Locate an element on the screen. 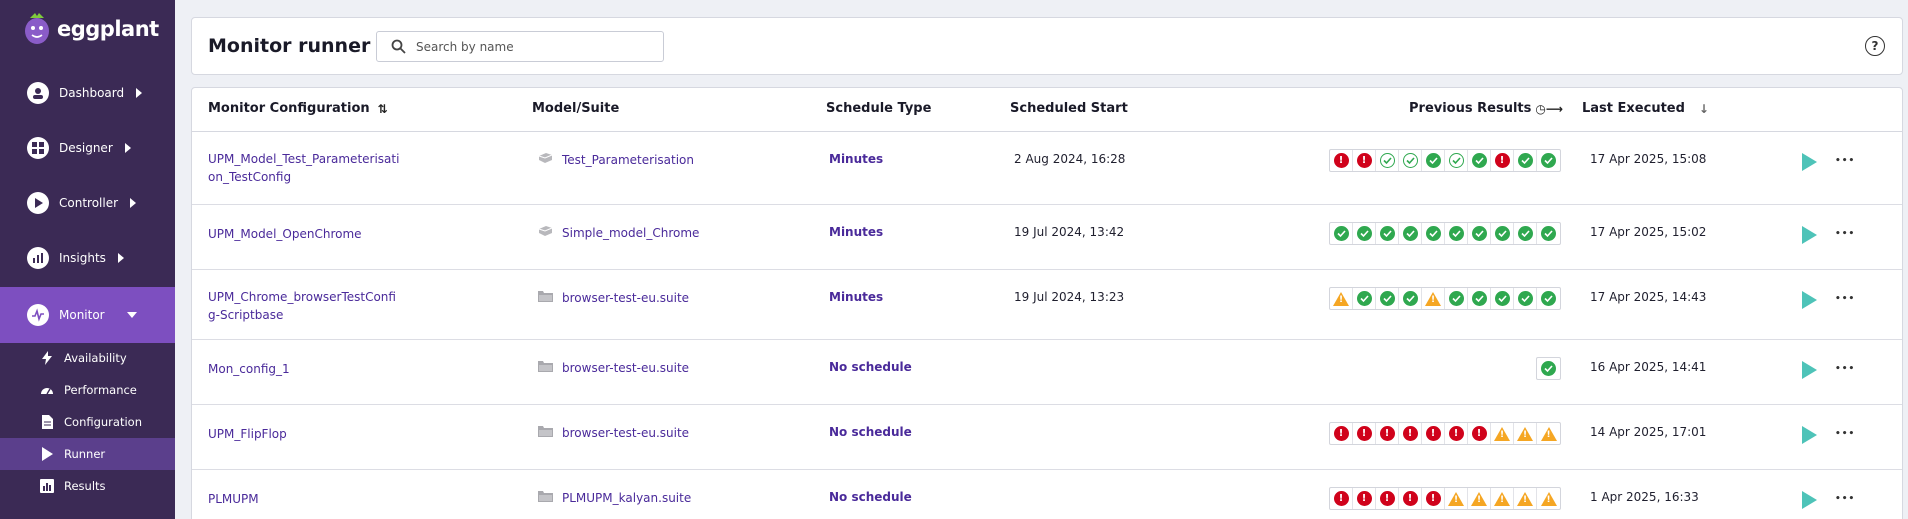 The width and height of the screenshot is (1908, 519). sidebar-item-insights: Insights is located at coordinates (87, 258).